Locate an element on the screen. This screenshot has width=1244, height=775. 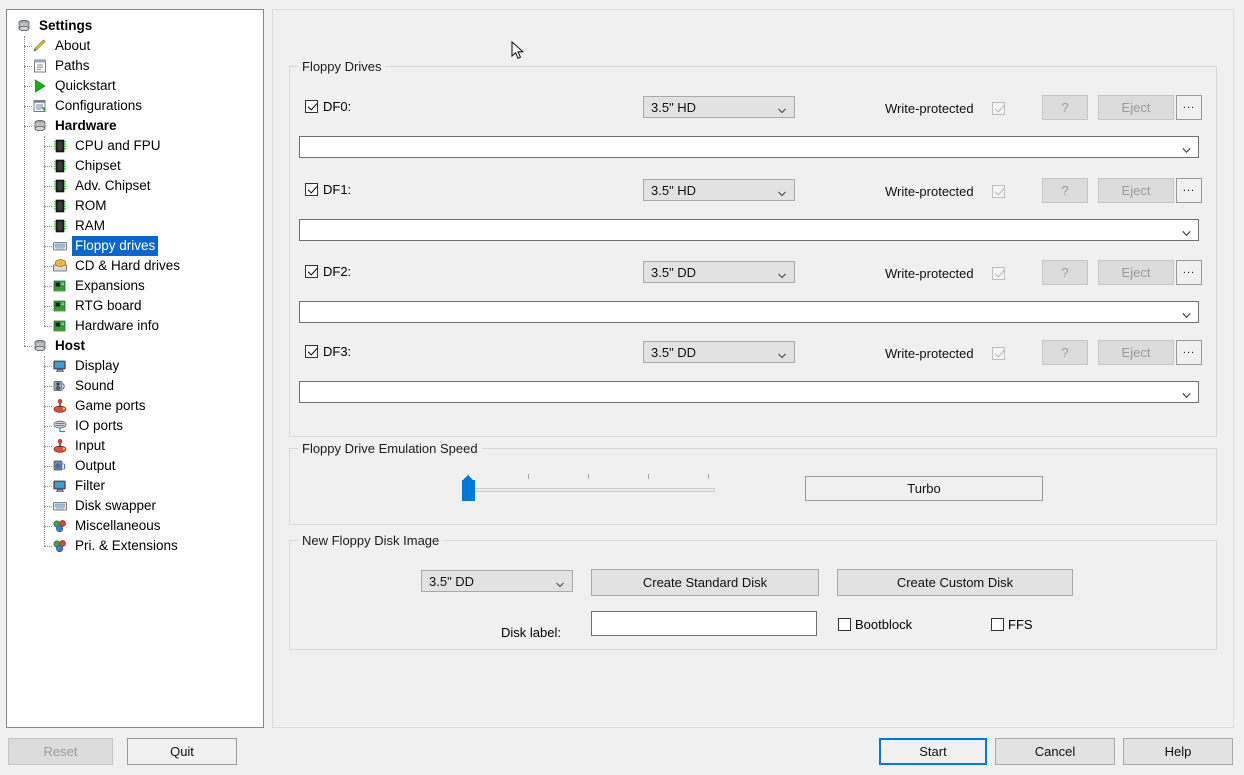
start-button: Start is located at coordinates (933, 751).